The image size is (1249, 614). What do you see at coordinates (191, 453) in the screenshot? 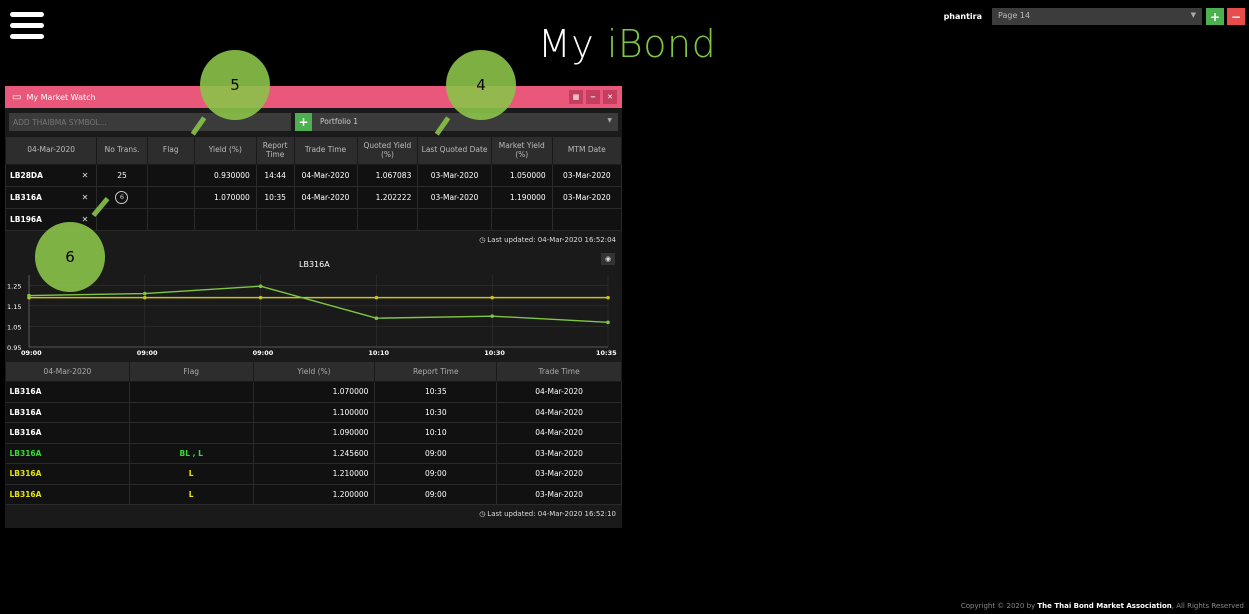
I see `flag-cell: BL , L` at bounding box center [191, 453].